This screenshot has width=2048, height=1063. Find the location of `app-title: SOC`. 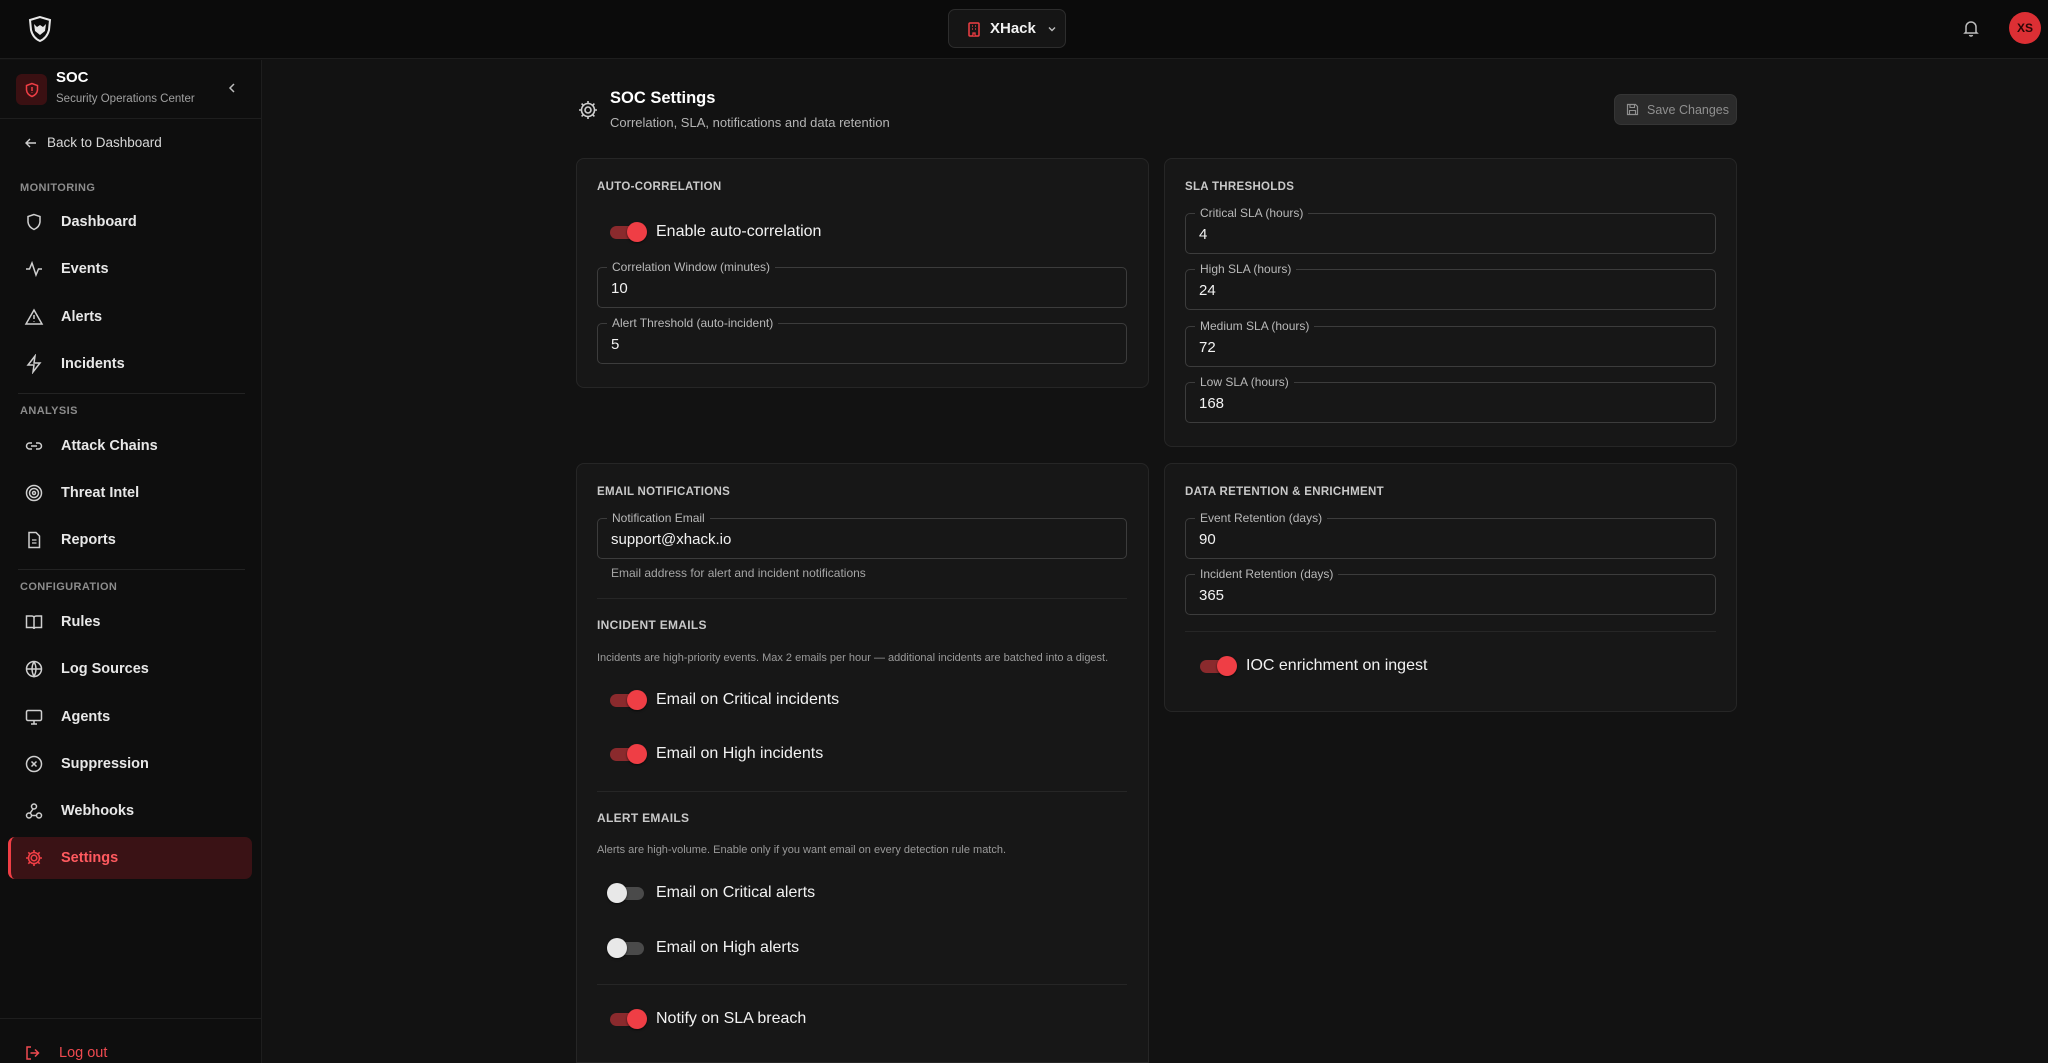

app-title: SOC is located at coordinates (72, 77).